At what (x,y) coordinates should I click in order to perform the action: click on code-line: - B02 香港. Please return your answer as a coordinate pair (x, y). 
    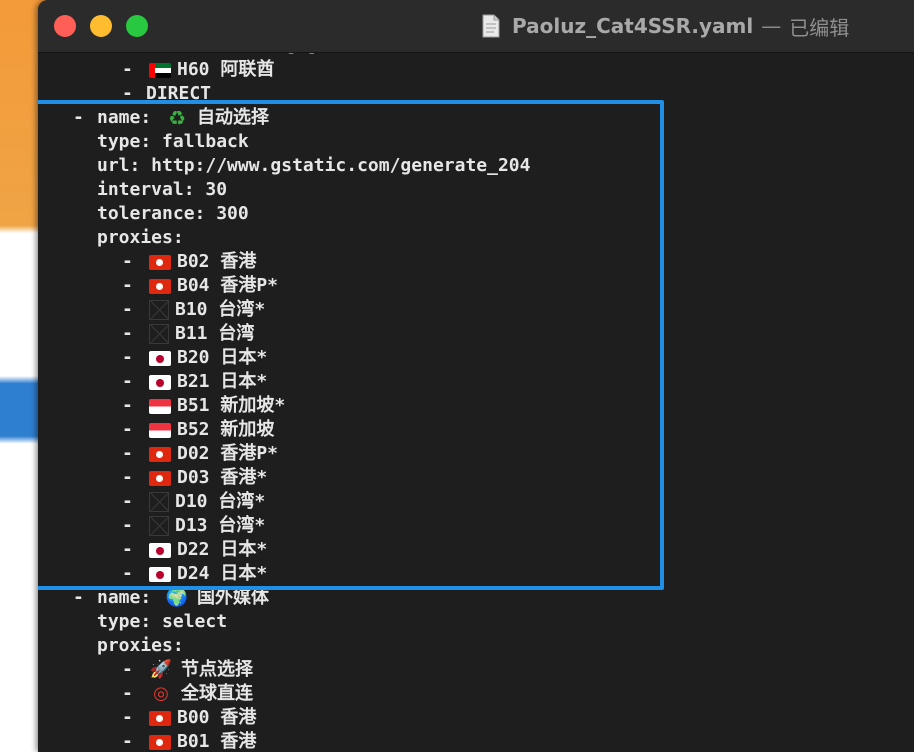
    Looking at the image, I should click on (284, 262).